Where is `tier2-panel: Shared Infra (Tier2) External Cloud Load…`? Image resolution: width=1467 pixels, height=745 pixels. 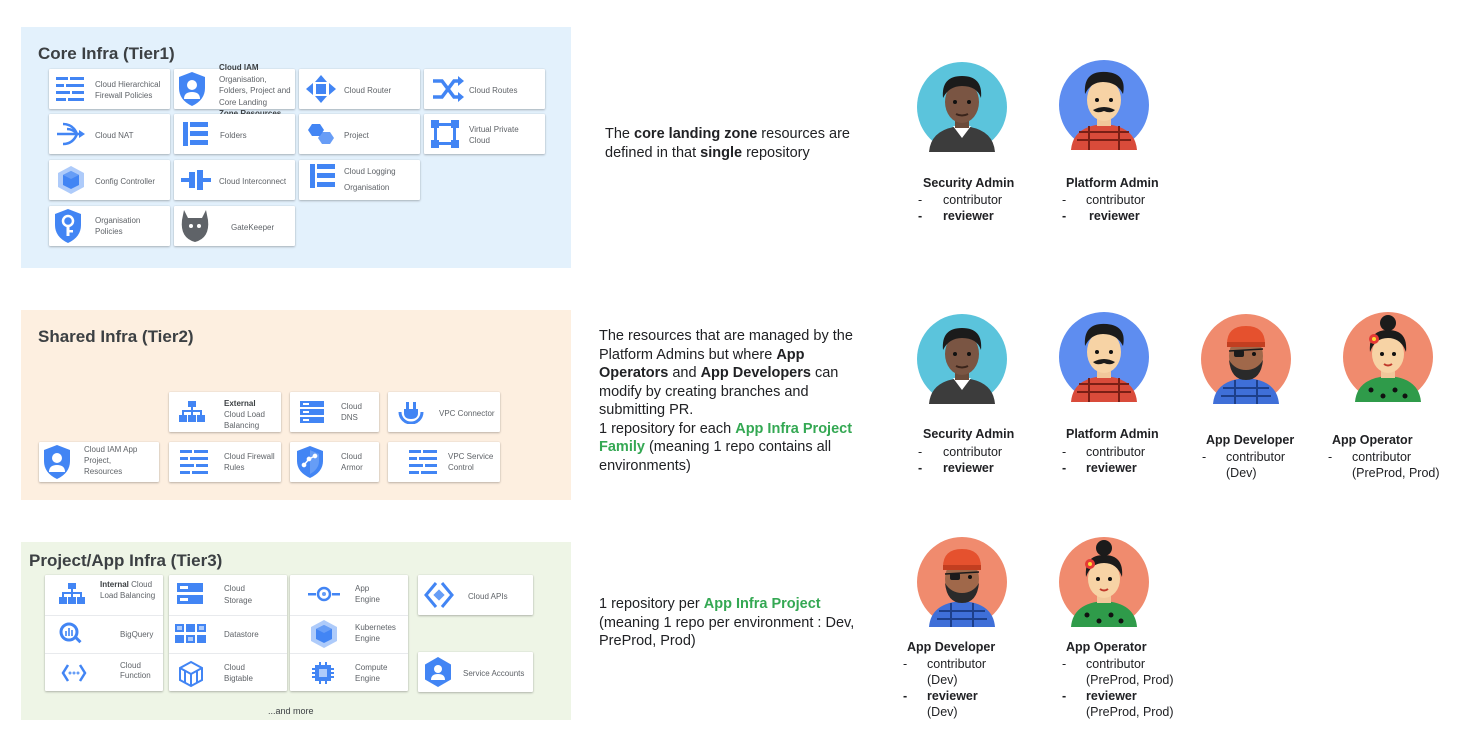 tier2-panel: Shared Infra (Tier2) External Cloud Load… is located at coordinates (296, 405).